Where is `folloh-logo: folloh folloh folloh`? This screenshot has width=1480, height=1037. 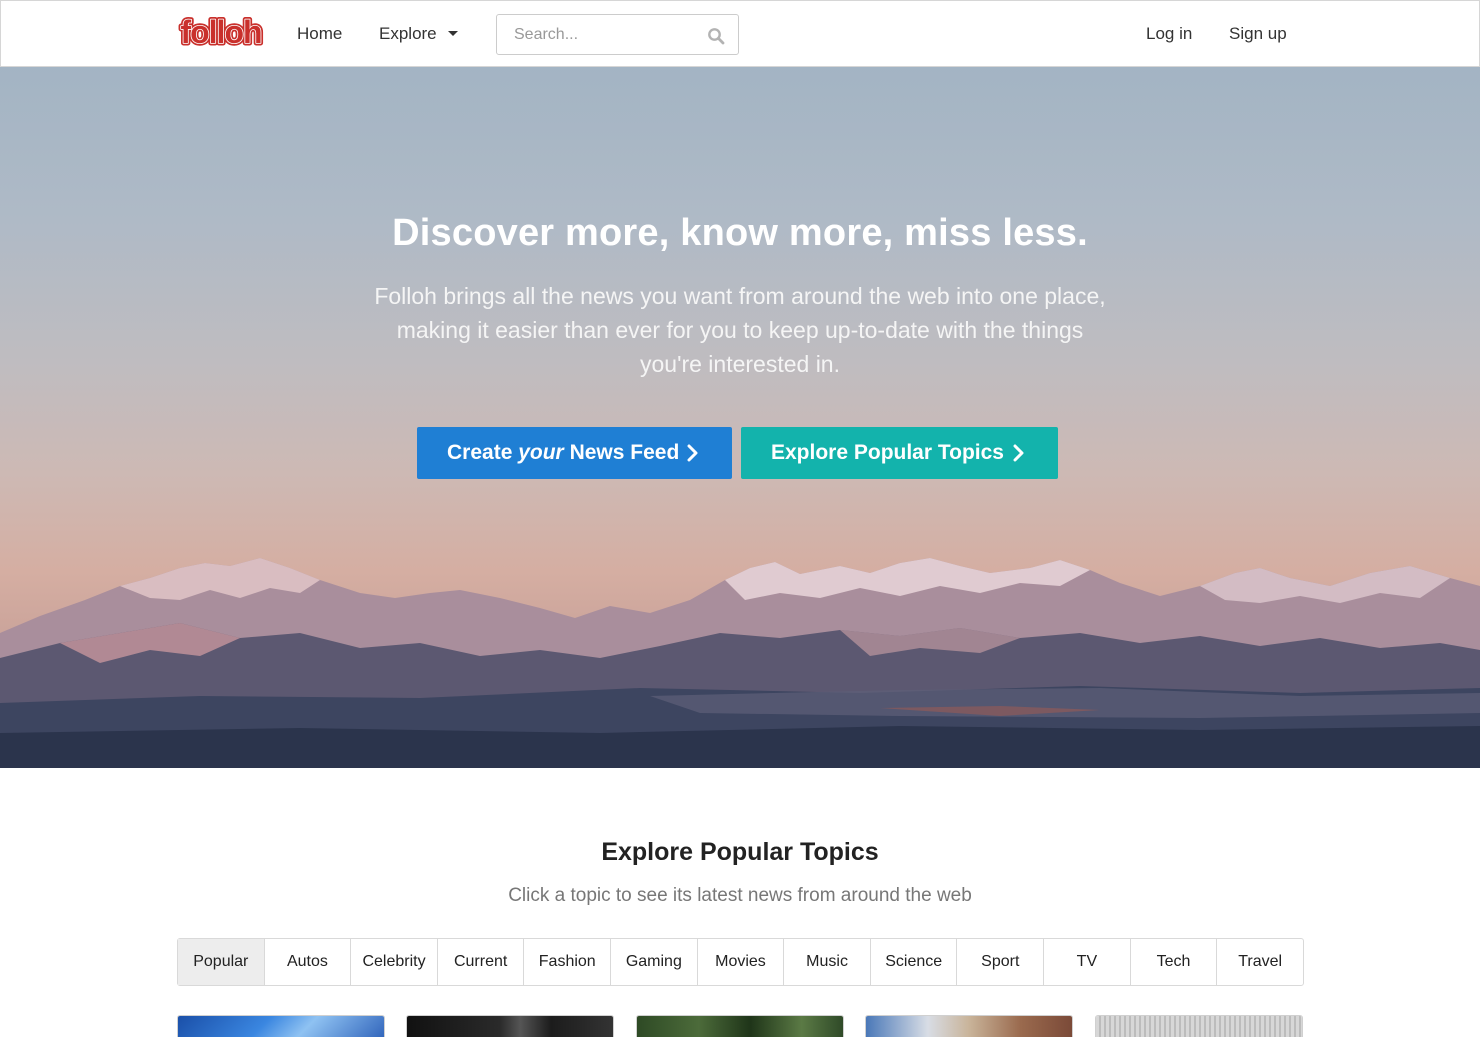
folloh-logo: folloh folloh folloh is located at coordinates (221, 33).